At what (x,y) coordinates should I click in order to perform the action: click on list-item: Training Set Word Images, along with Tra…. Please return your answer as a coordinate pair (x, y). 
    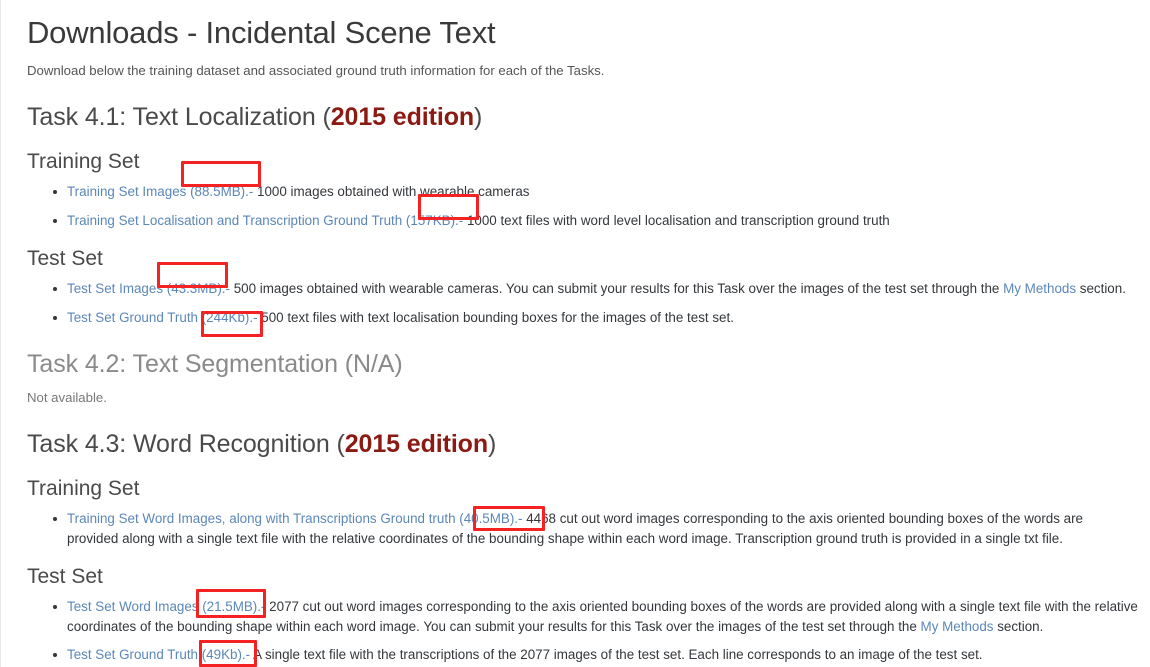
    Looking at the image, I should click on (582, 528).